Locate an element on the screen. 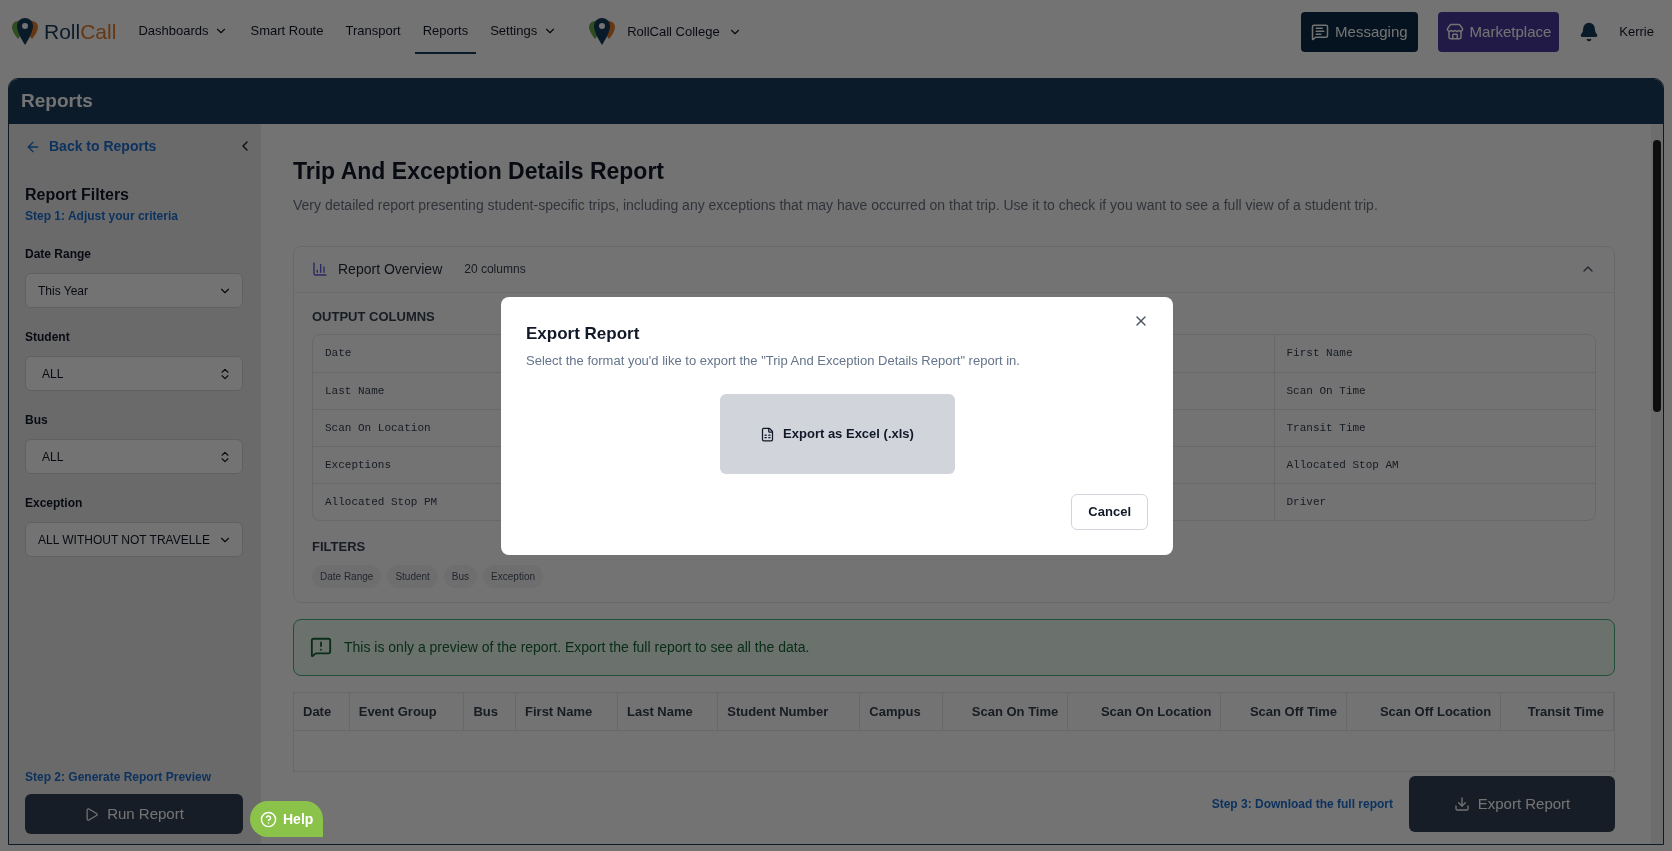 The height and width of the screenshot is (851, 1672). column-cell-text: First Name is located at coordinates (1319, 354).